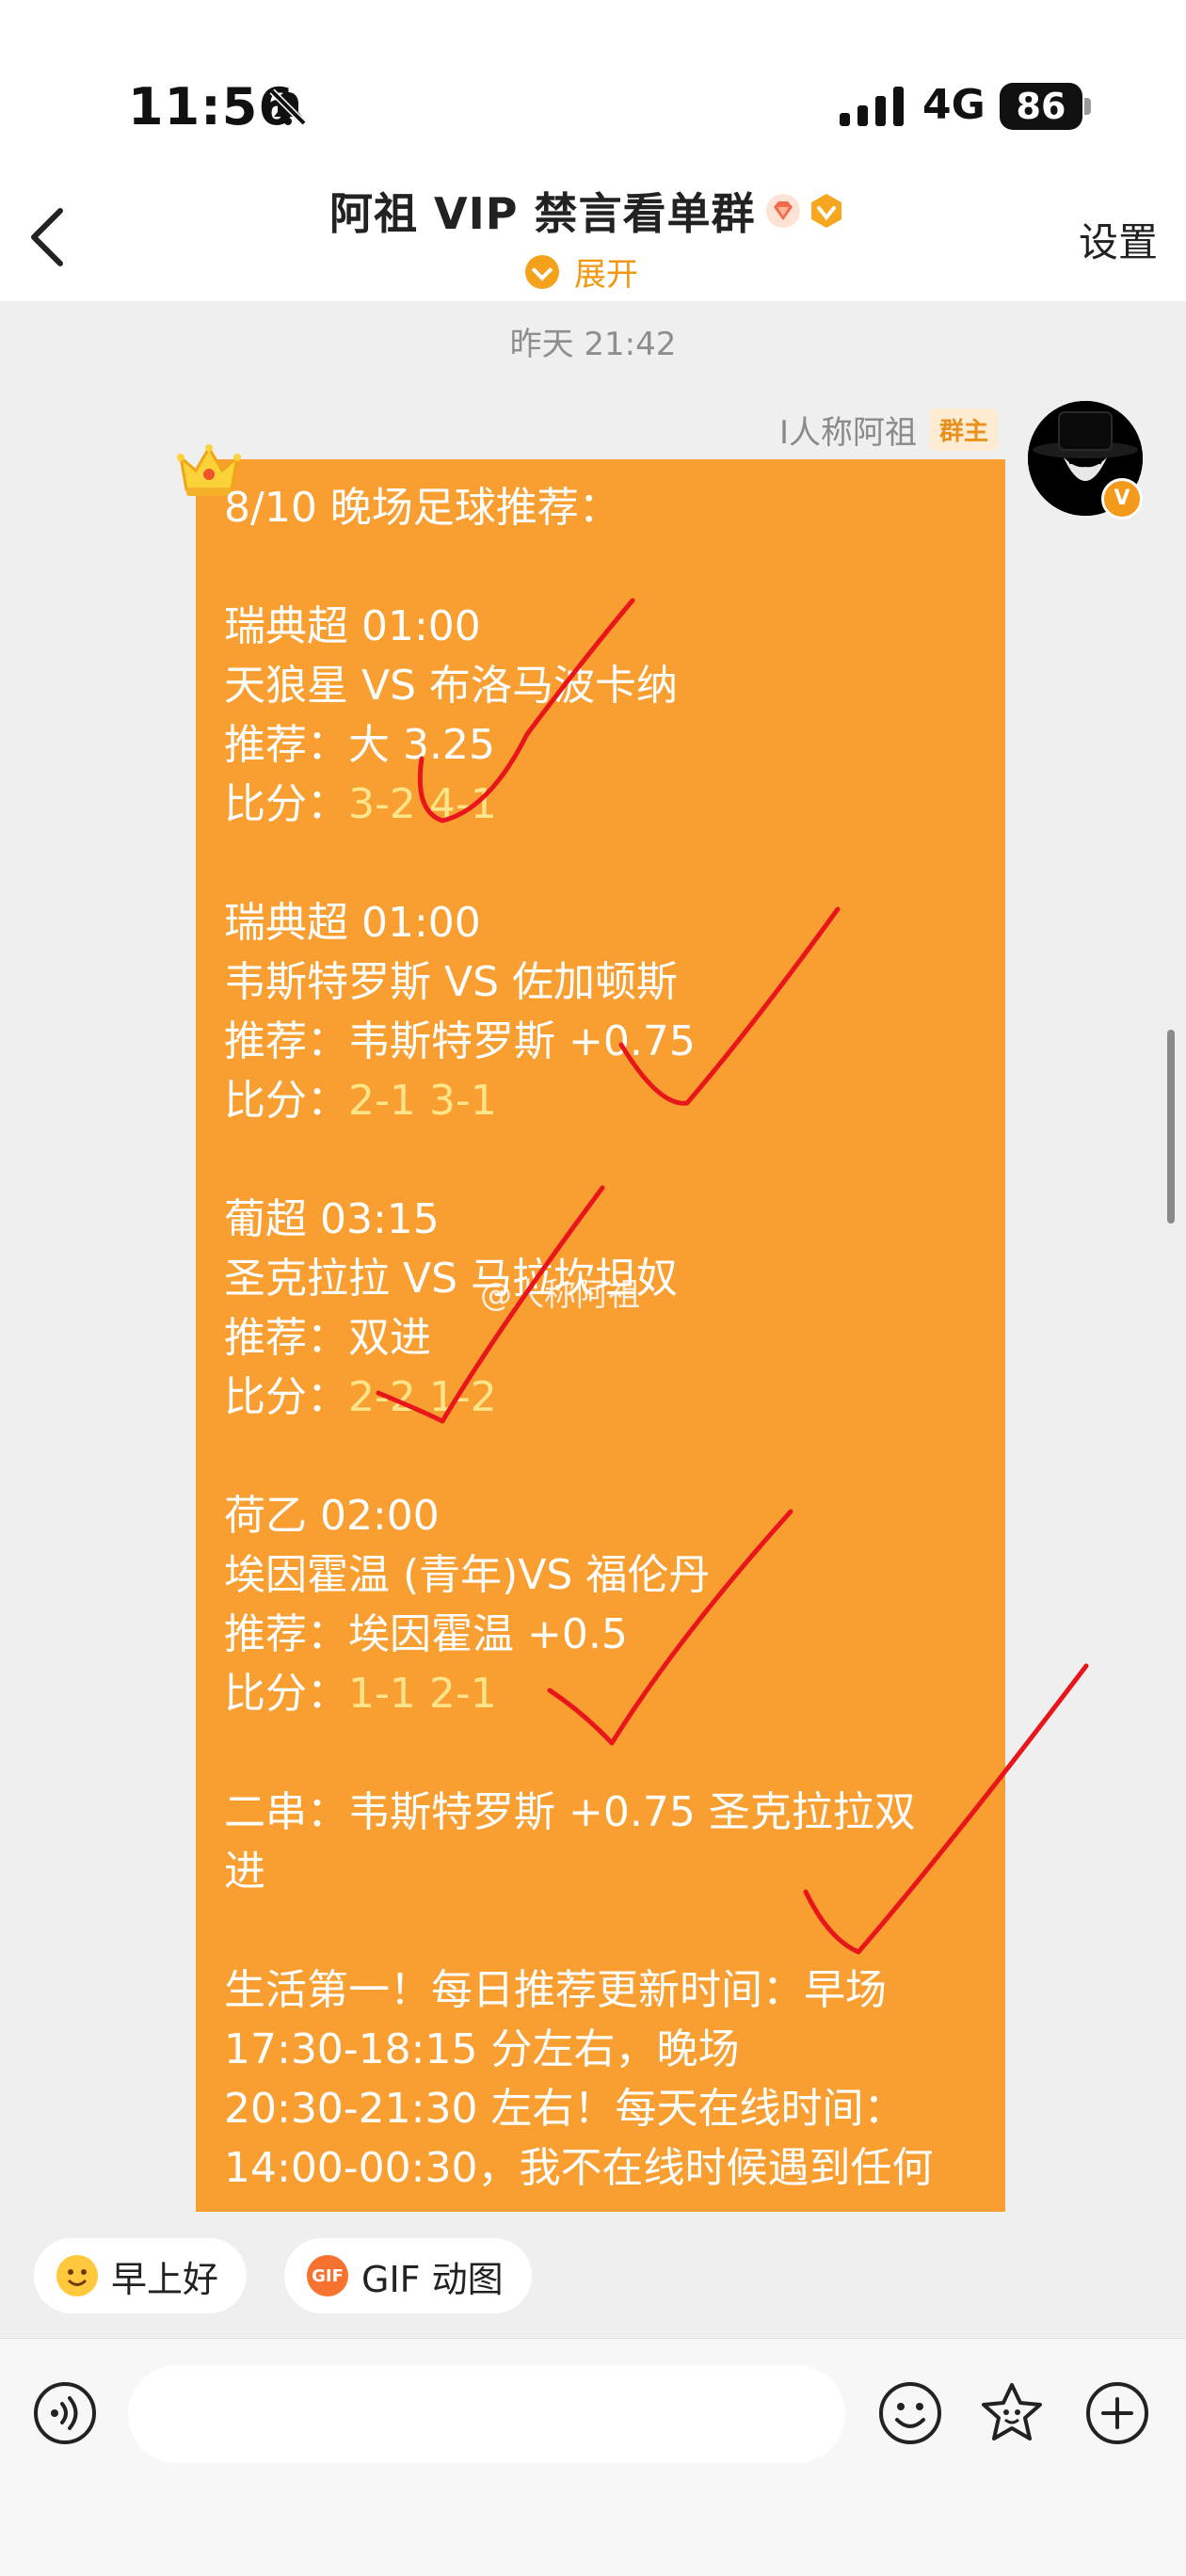 This screenshot has height=2576, width=1186. What do you see at coordinates (422, 1397) in the screenshot?
I see `score-value: 2-2 1-2` at bounding box center [422, 1397].